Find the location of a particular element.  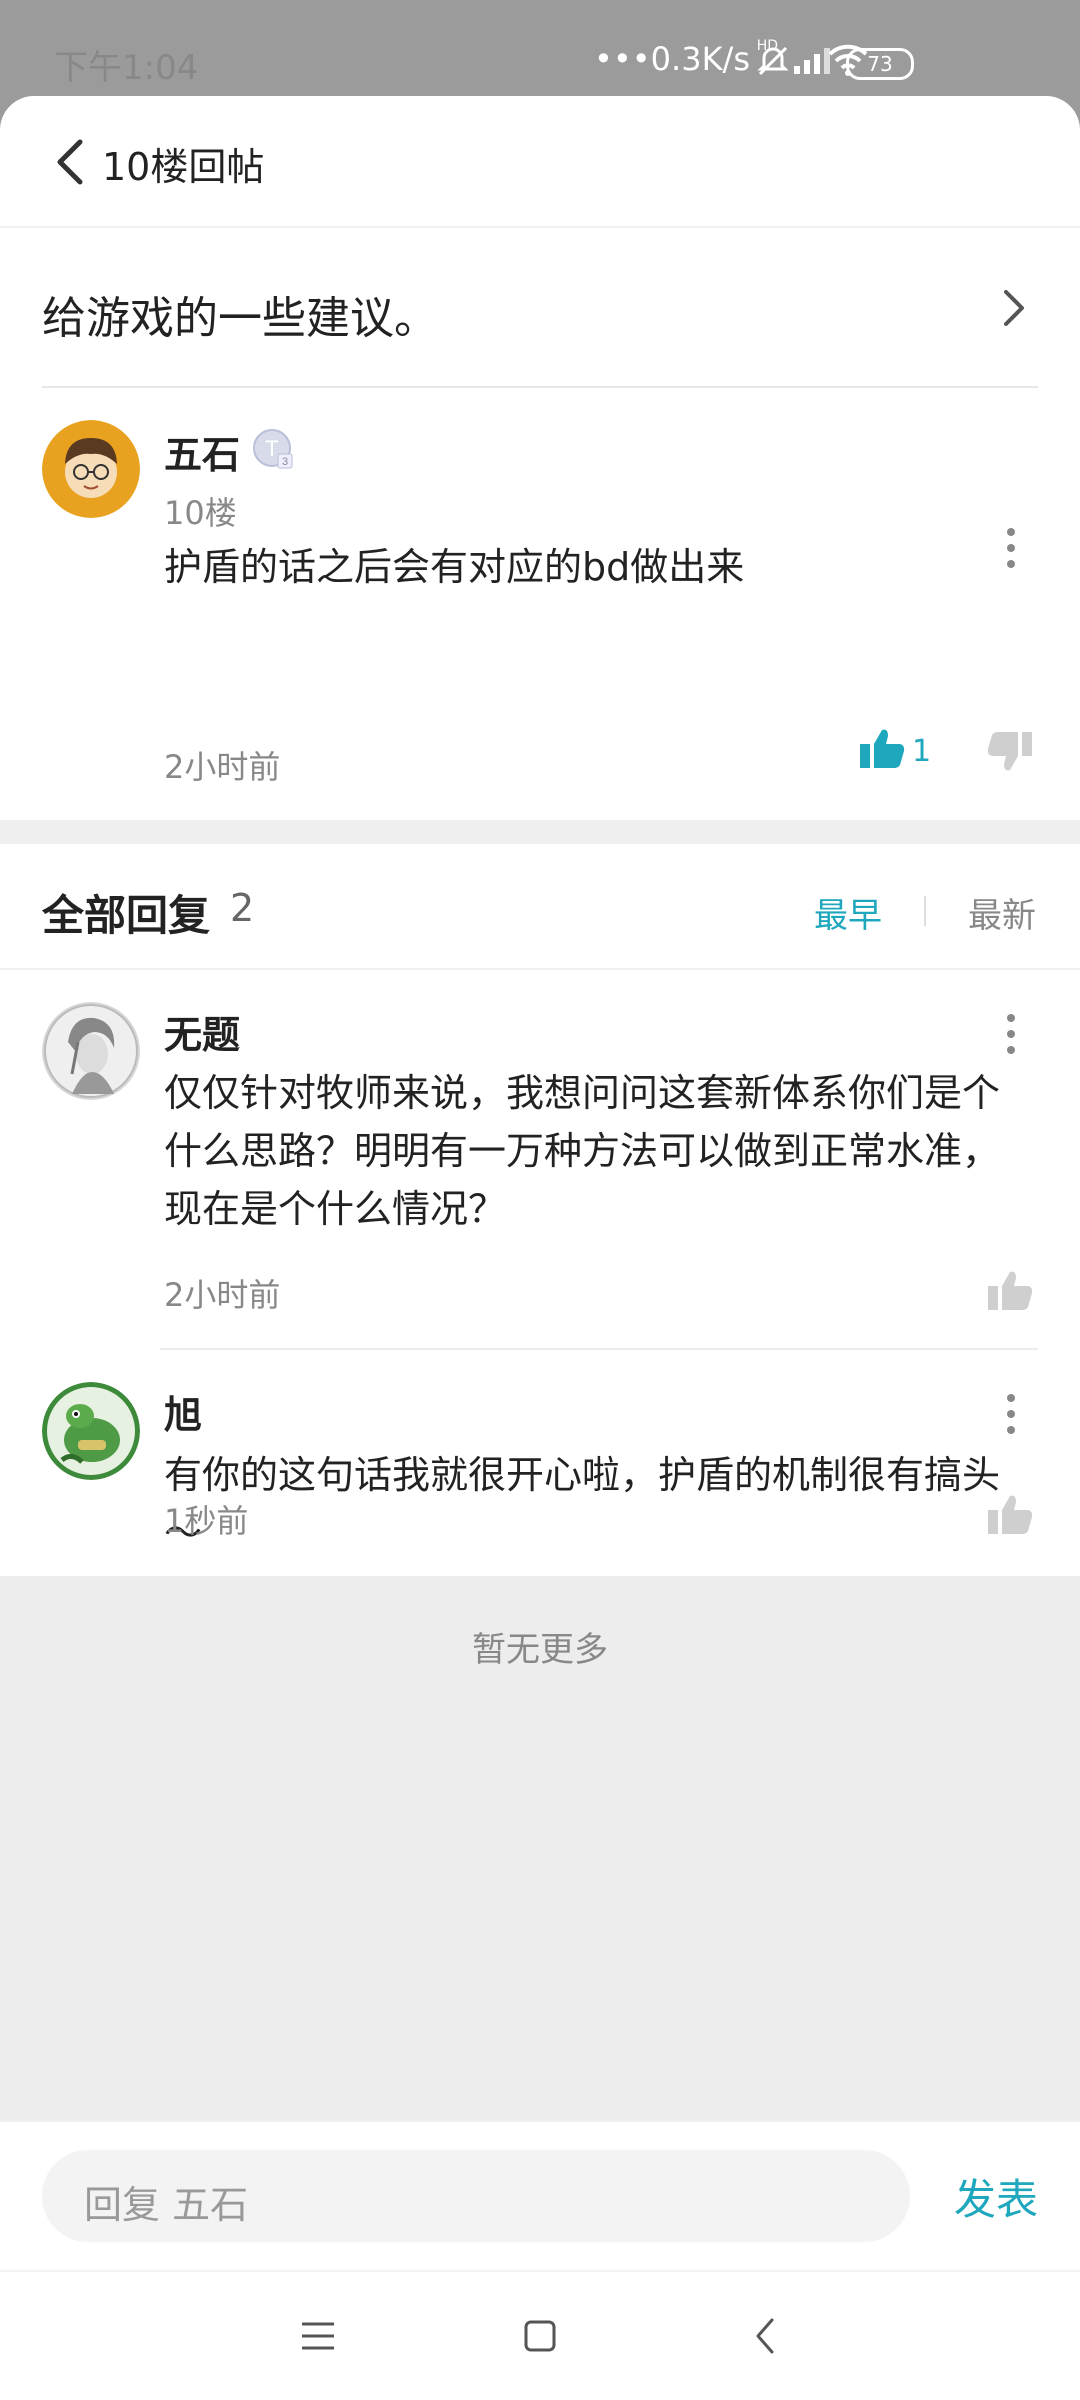

floor-number: 10楼 is located at coordinates (200, 513).